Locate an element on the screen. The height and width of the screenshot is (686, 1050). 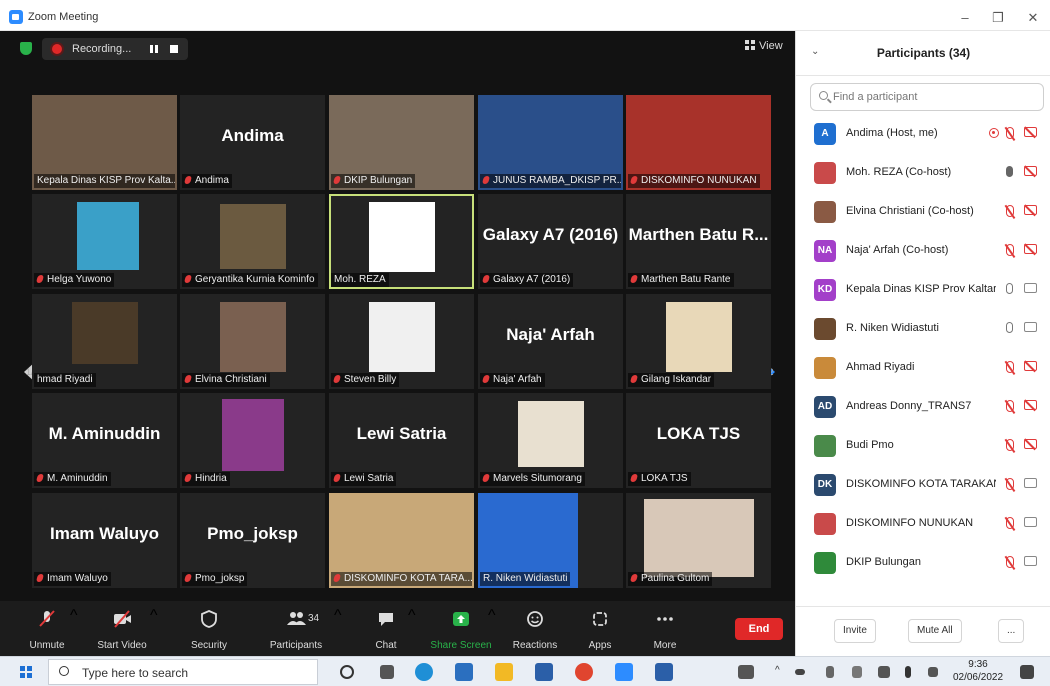
audio-options-chevron-icon: ^ is located at coordinates (74, 630).